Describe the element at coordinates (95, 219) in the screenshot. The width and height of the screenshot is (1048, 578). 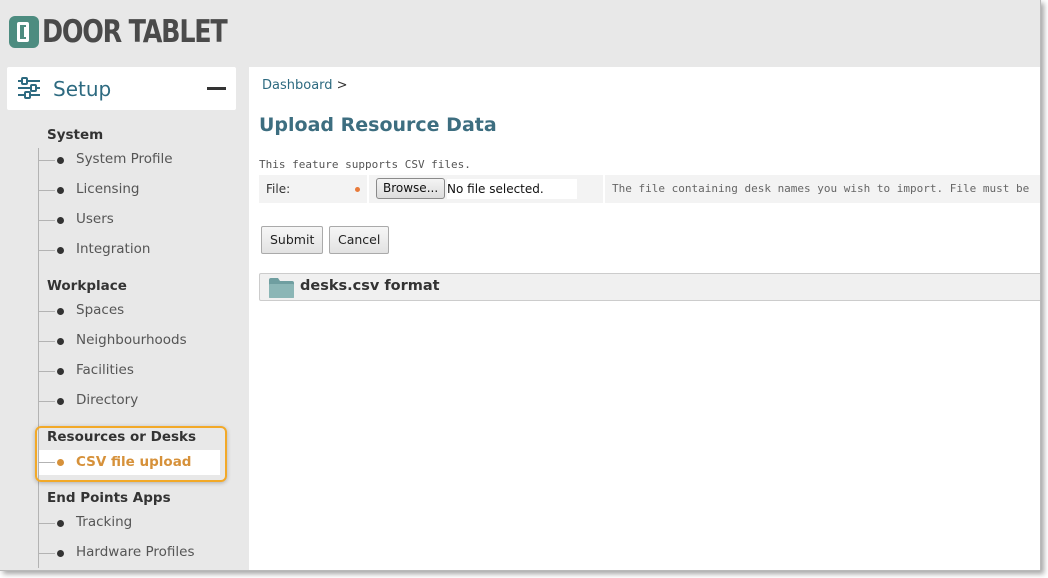
I see `sidebar-item-label: Users` at that location.